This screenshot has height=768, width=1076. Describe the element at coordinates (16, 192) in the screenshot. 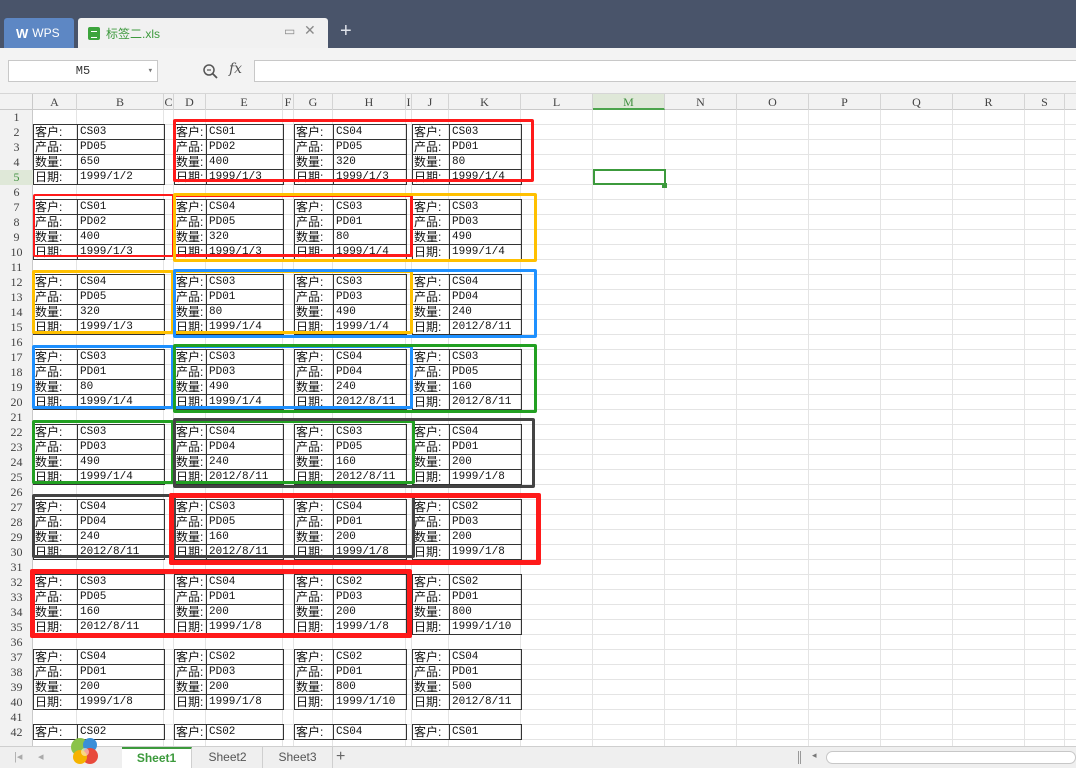

I see `row-header-6: 6` at that location.